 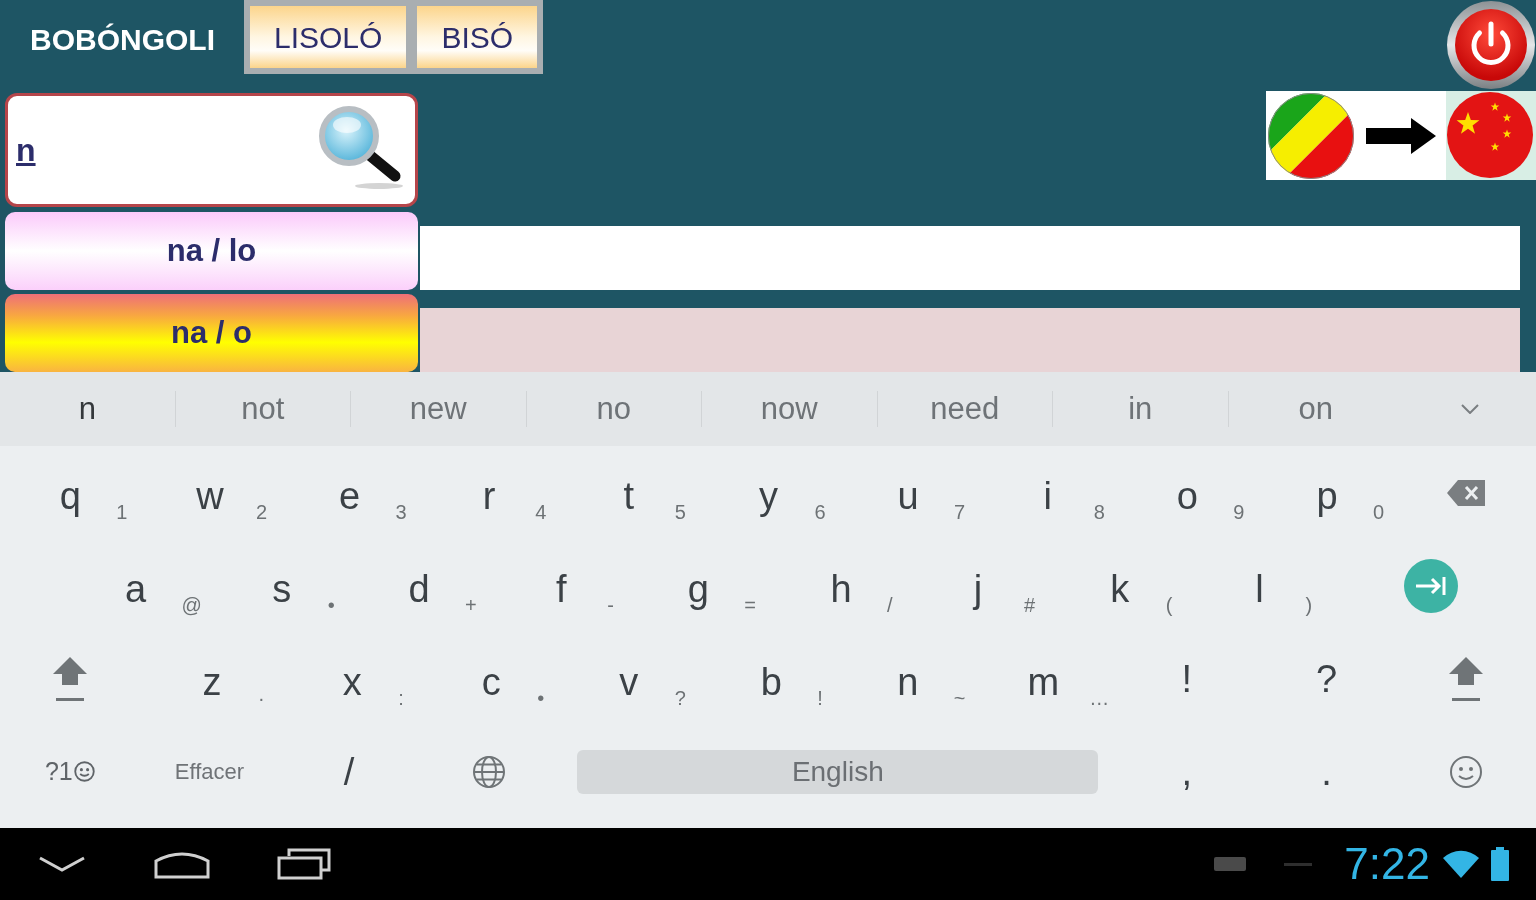 I want to click on suggestion: no, so click(x=613, y=409).